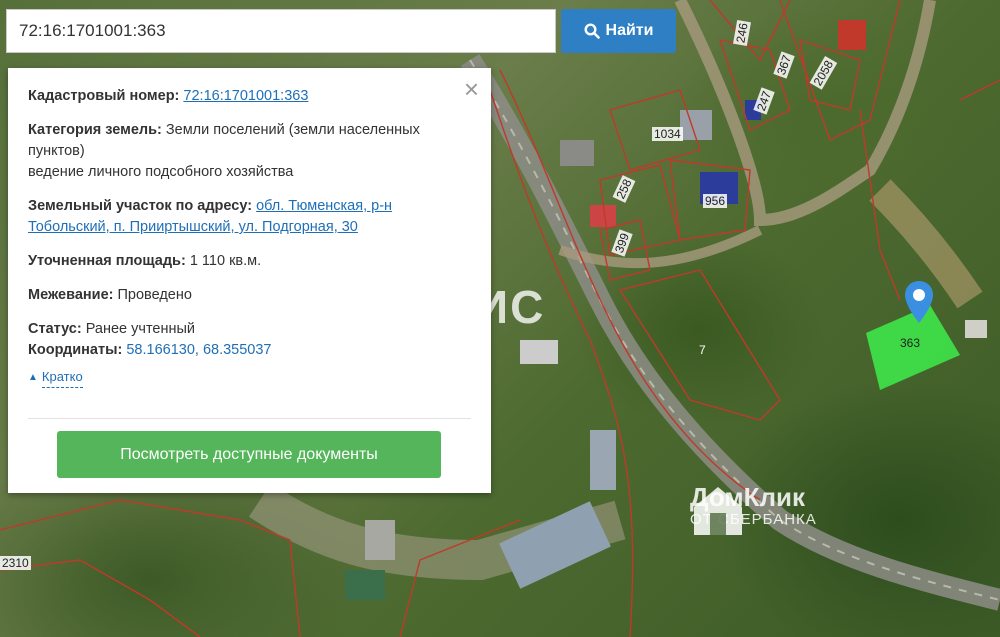 This screenshot has width=1000, height=637. Describe the element at coordinates (715, 201) in the screenshot. I see `parcel-label: 956` at that location.